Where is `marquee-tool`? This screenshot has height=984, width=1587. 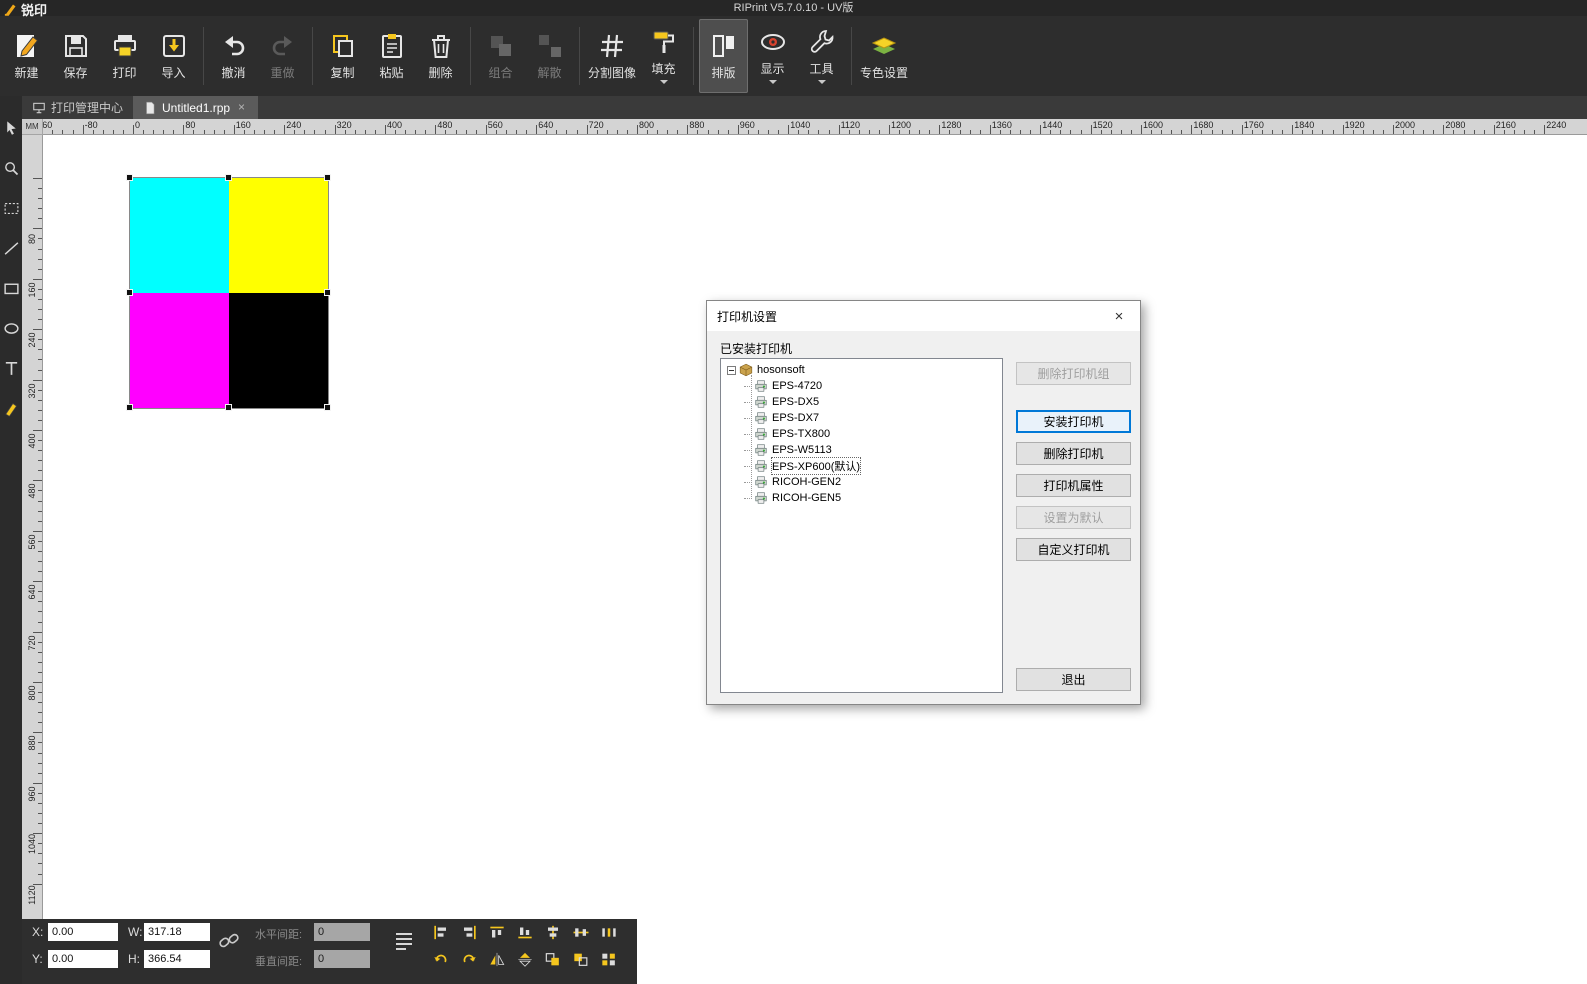
marquee-tool is located at coordinates (11, 208).